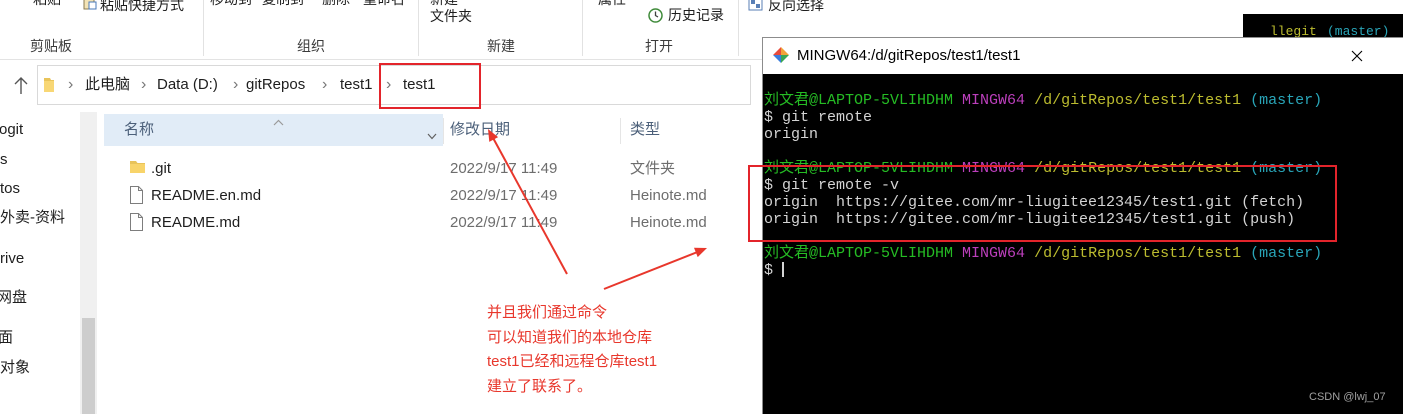 This screenshot has height=414, width=1403. Describe the element at coordinates (1082, 37) in the screenshot. I see `terminal-window-border` at that location.